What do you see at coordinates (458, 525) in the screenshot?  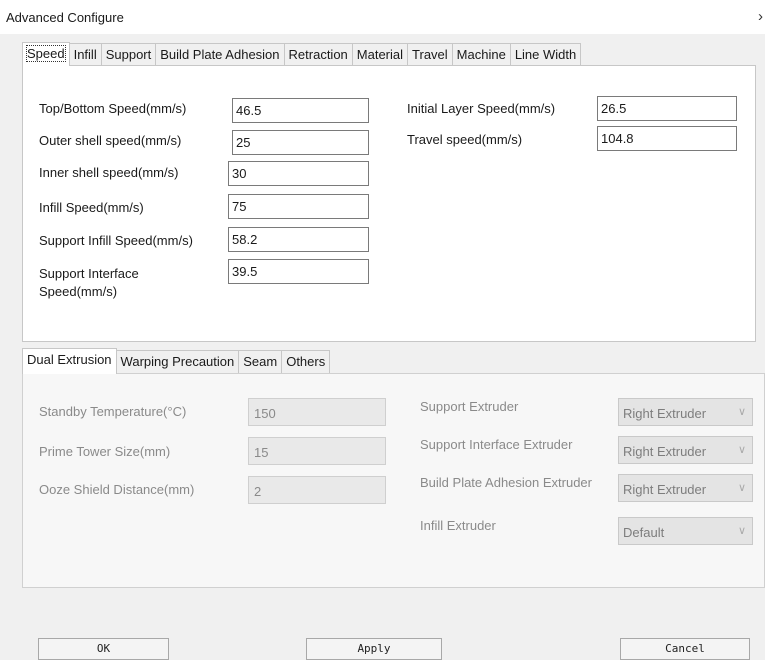 I see `infill-extruder-label: Infill Extruder` at bounding box center [458, 525].